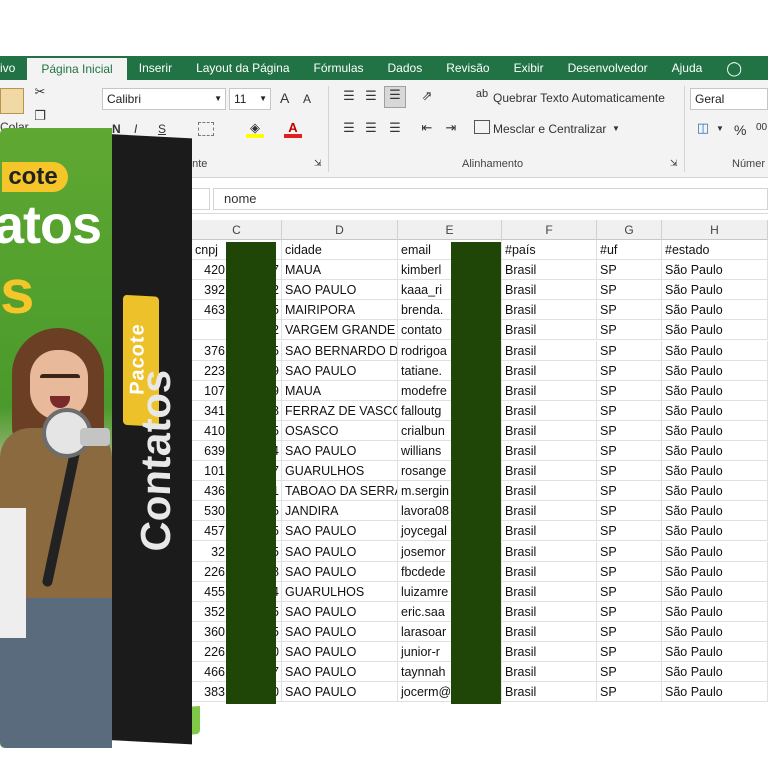  Describe the element at coordinates (427, 128) in the screenshot. I see `decrease-indent-icon: ⇤` at that location.